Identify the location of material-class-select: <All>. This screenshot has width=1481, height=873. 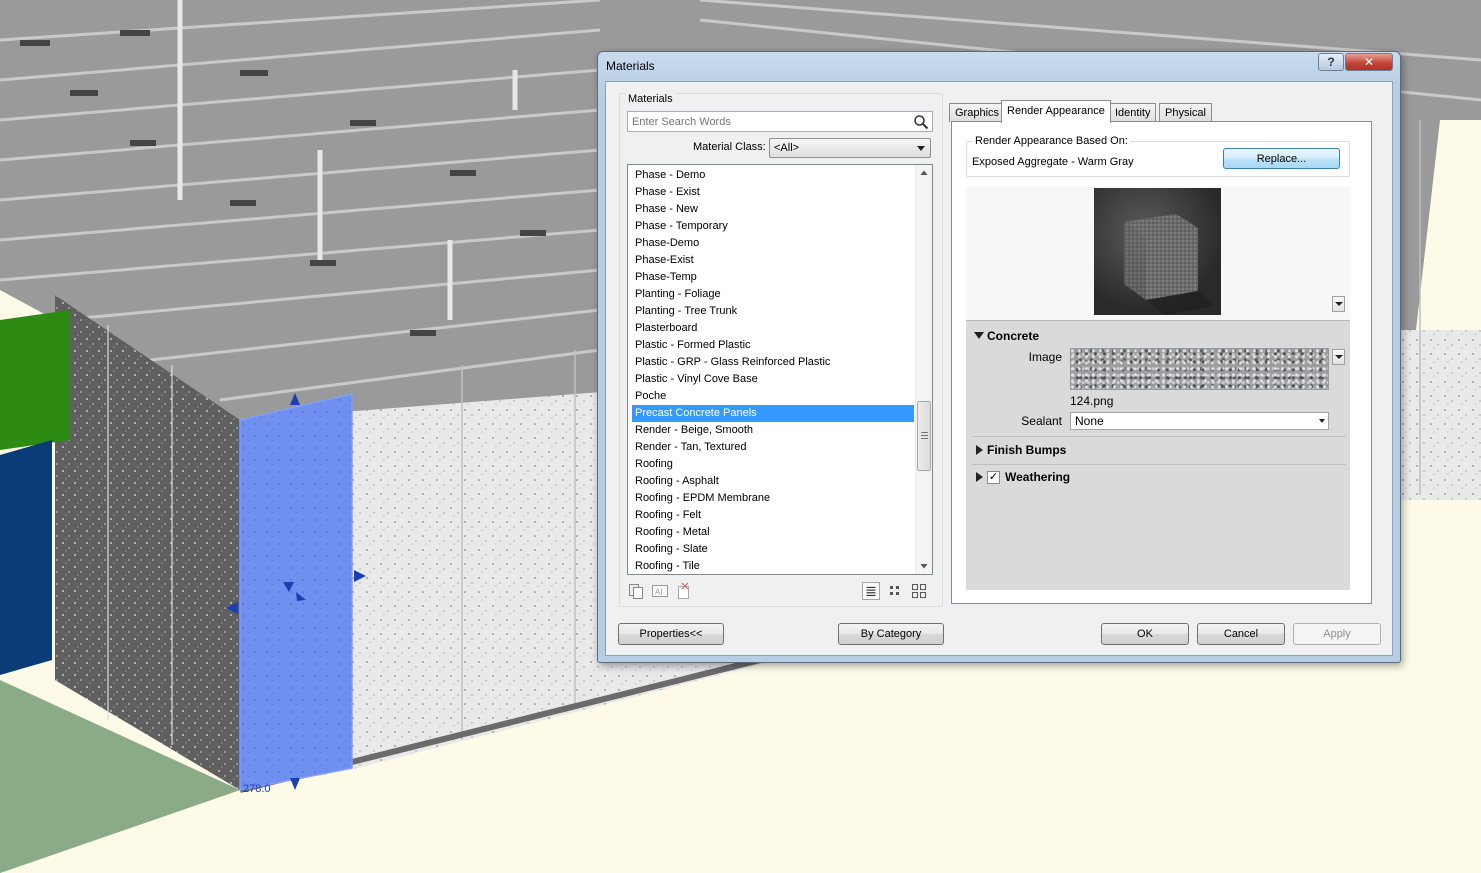
(850, 148).